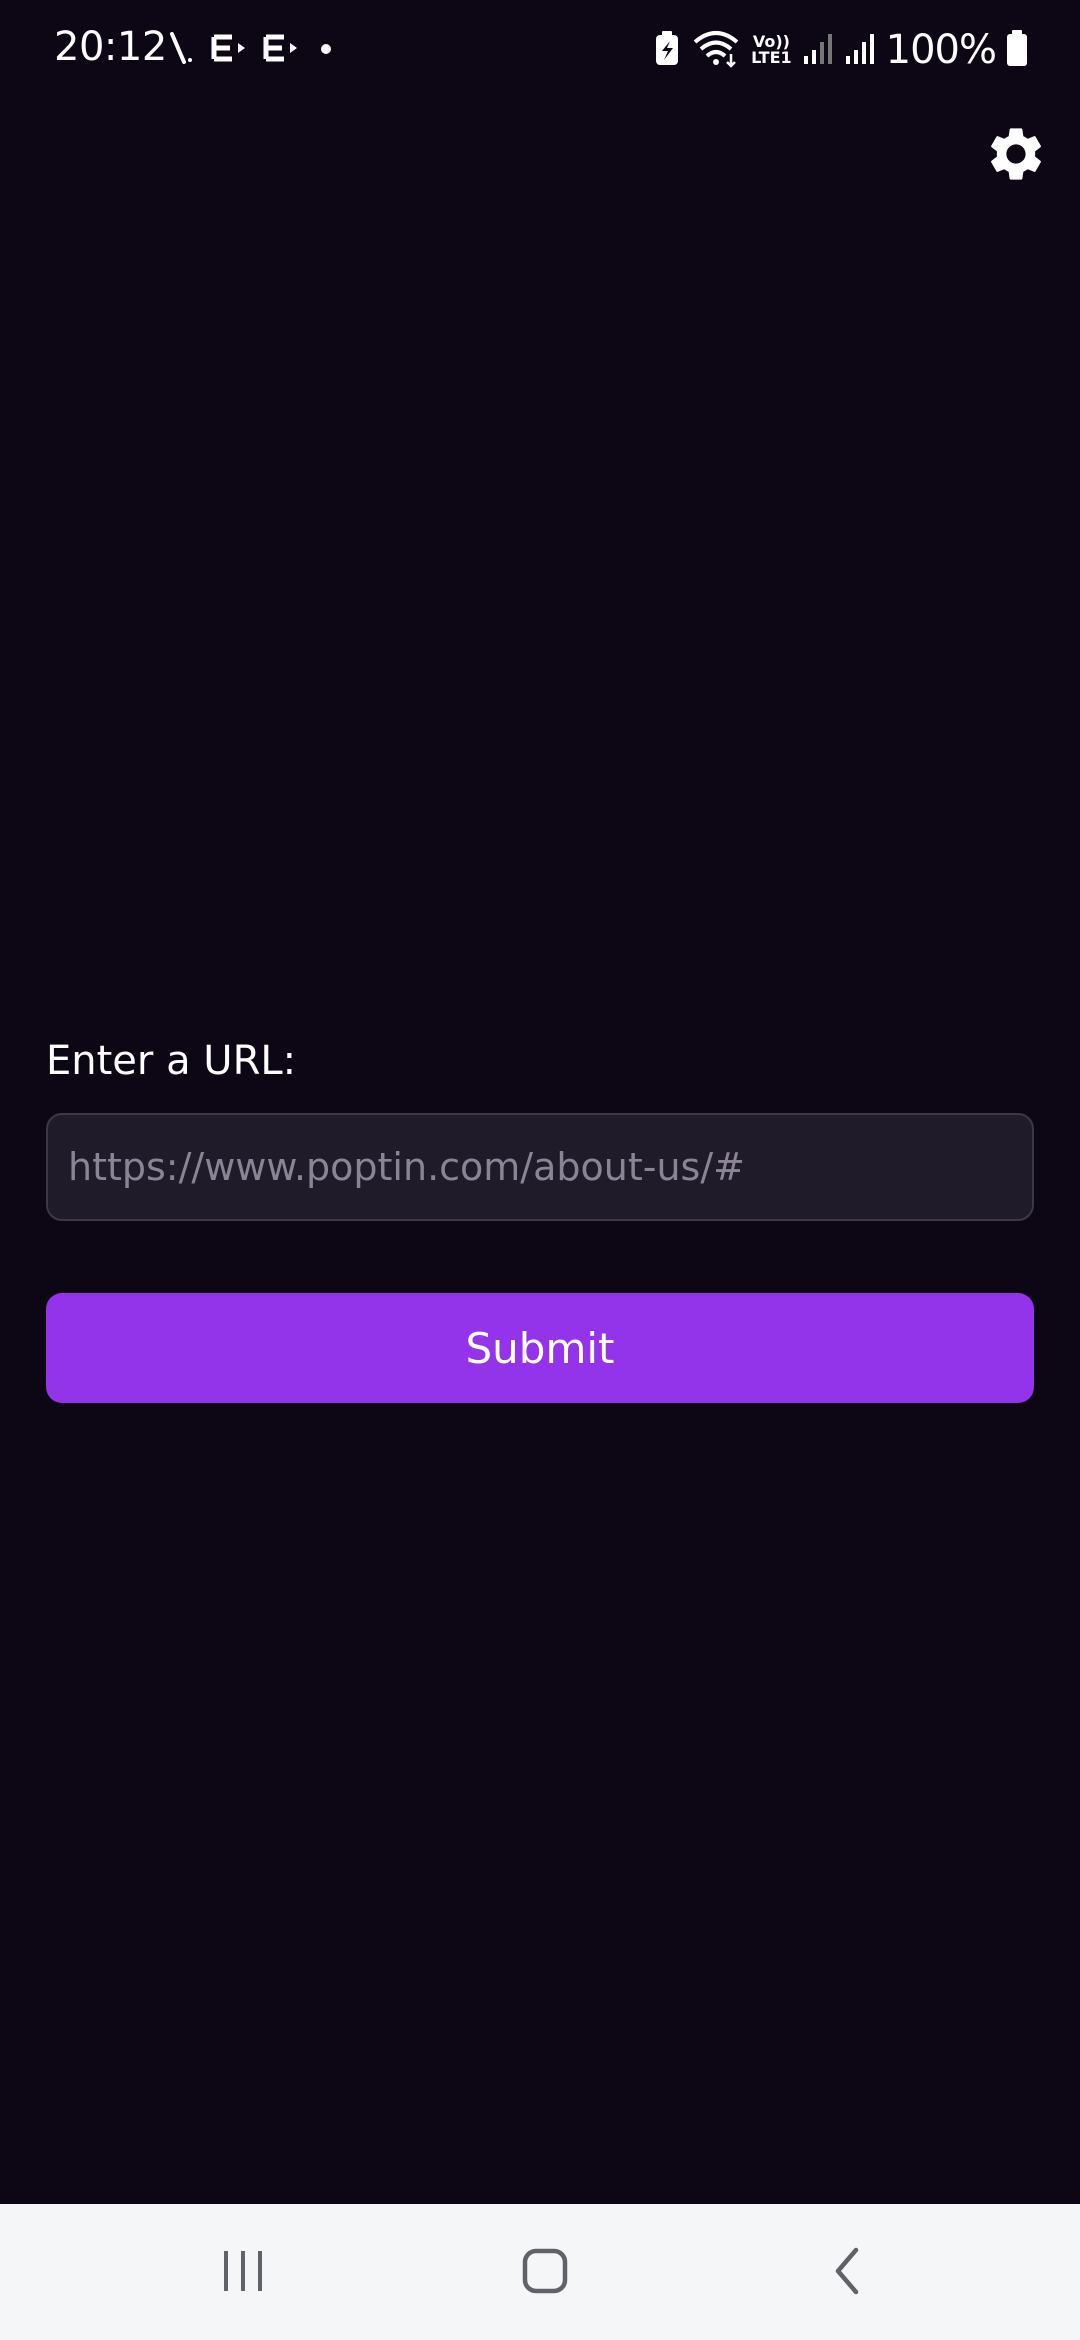 The height and width of the screenshot is (2340, 1080). I want to click on back-button, so click(848, 2273).